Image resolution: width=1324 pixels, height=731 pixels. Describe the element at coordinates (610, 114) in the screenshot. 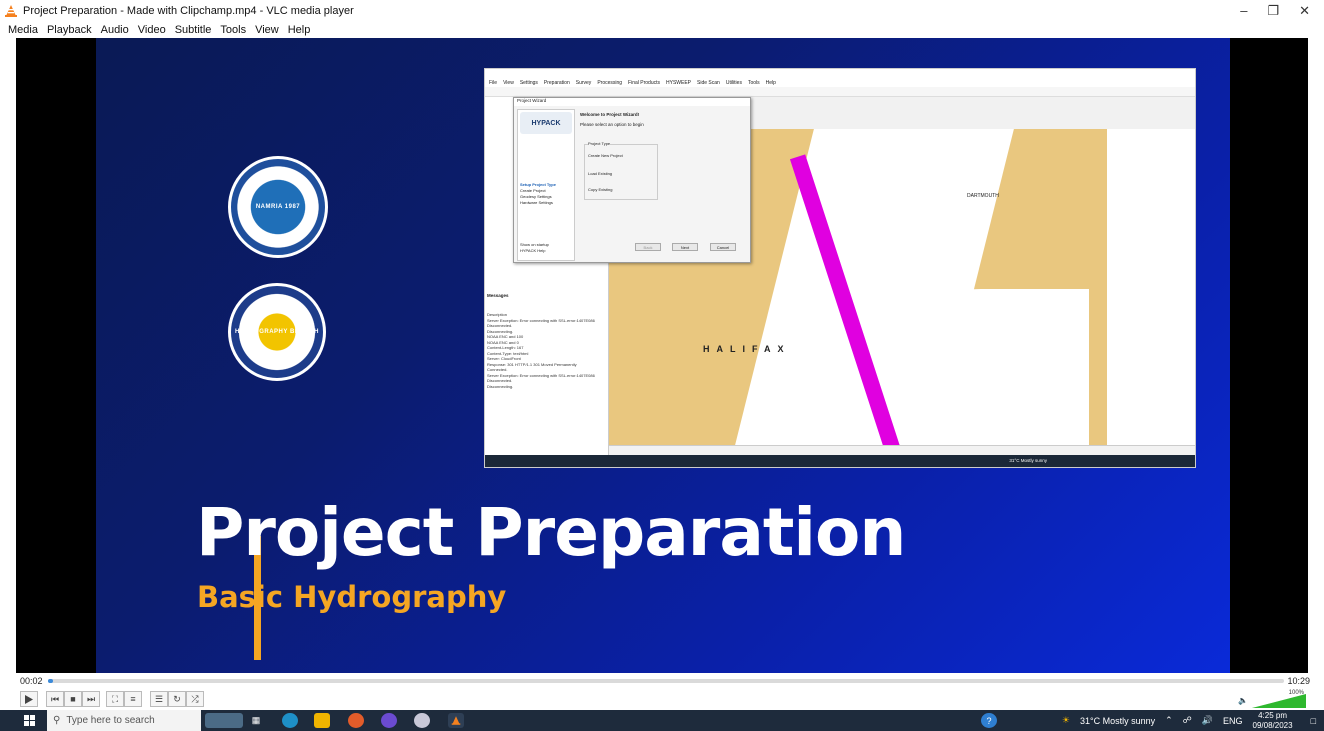

I see `wizard-heading: Welcome to Project Wizard!` at that location.